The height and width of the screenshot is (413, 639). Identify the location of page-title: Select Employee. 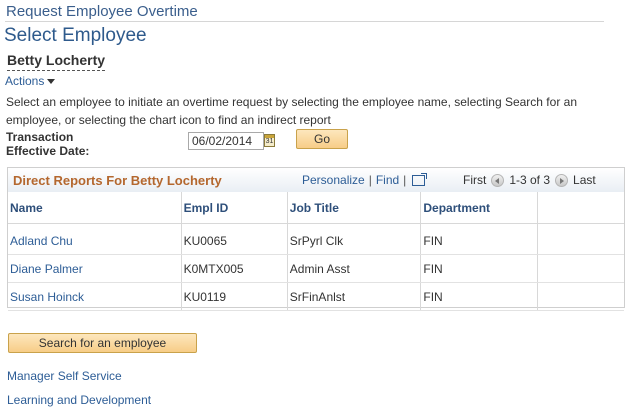
(75, 35).